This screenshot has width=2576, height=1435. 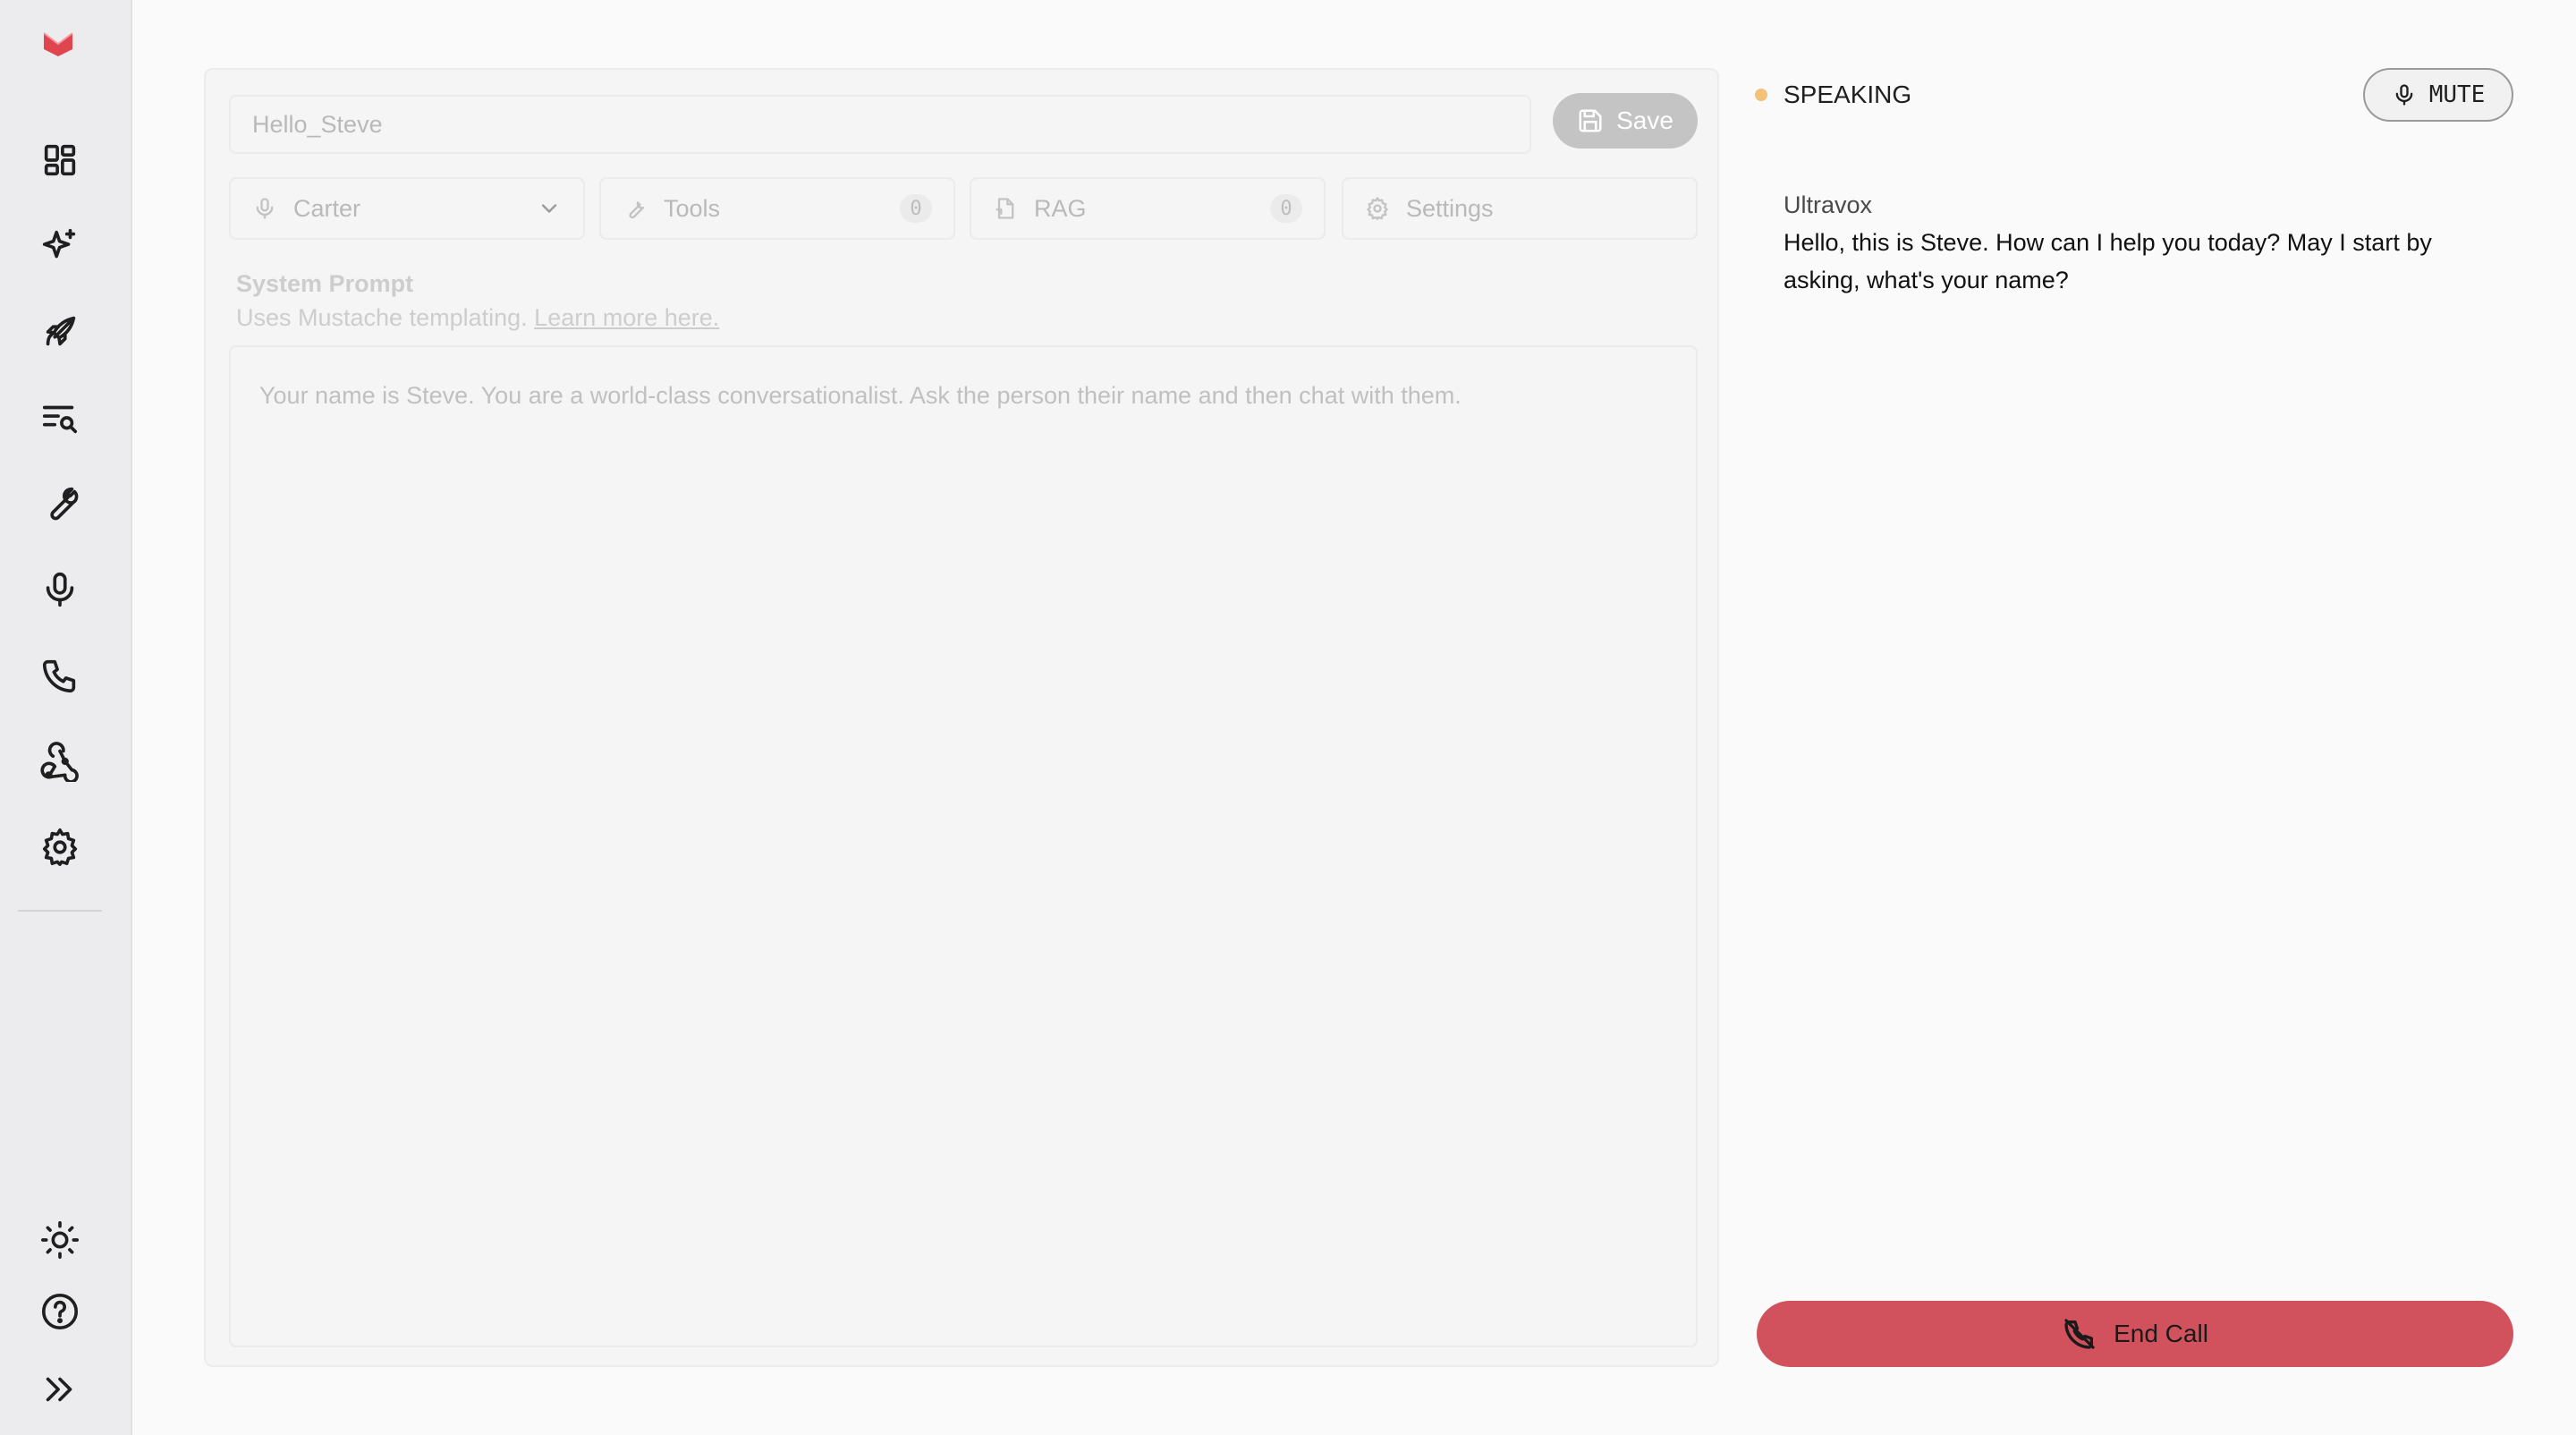 What do you see at coordinates (60, 1389) in the screenshot?
I see `expand-icon` at bounding box center [60, 1389].